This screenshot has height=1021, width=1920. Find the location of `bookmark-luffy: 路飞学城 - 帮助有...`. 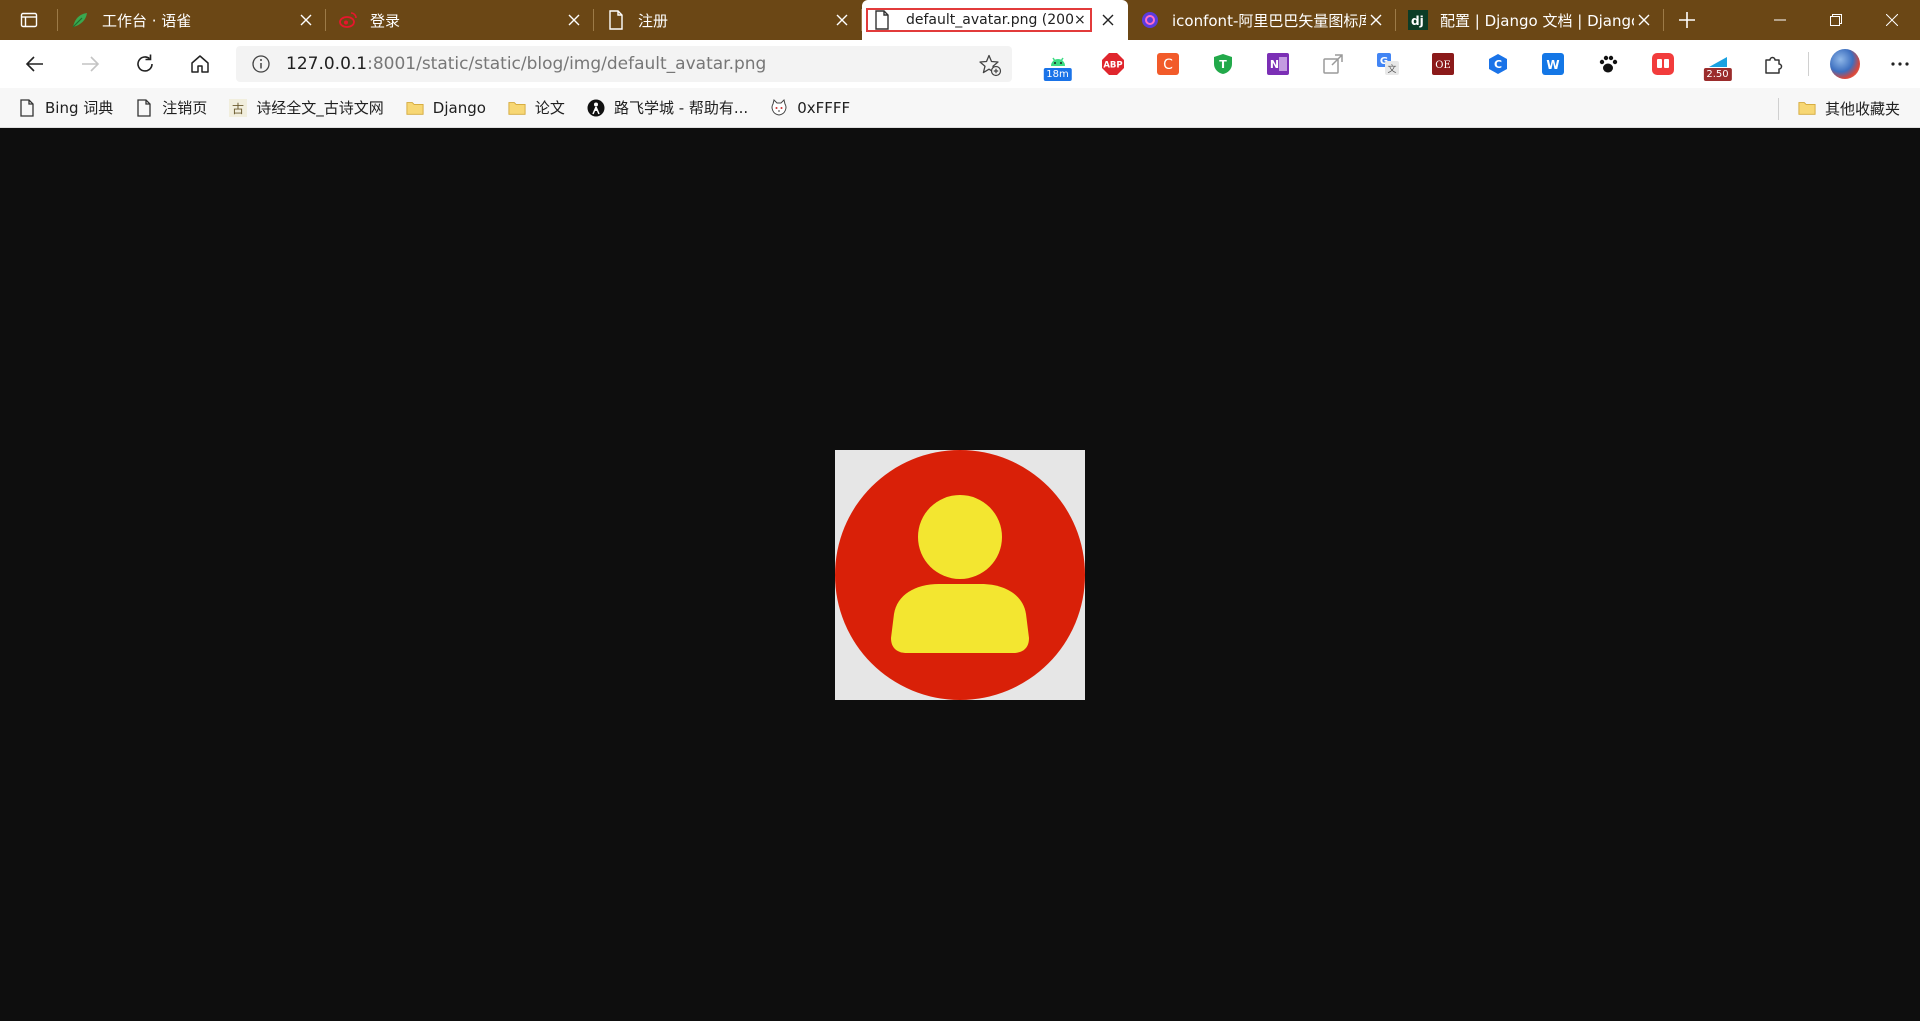

bookmark-luffy: 路飞学城 - 帮助有... is located at coordinates (667, 108).